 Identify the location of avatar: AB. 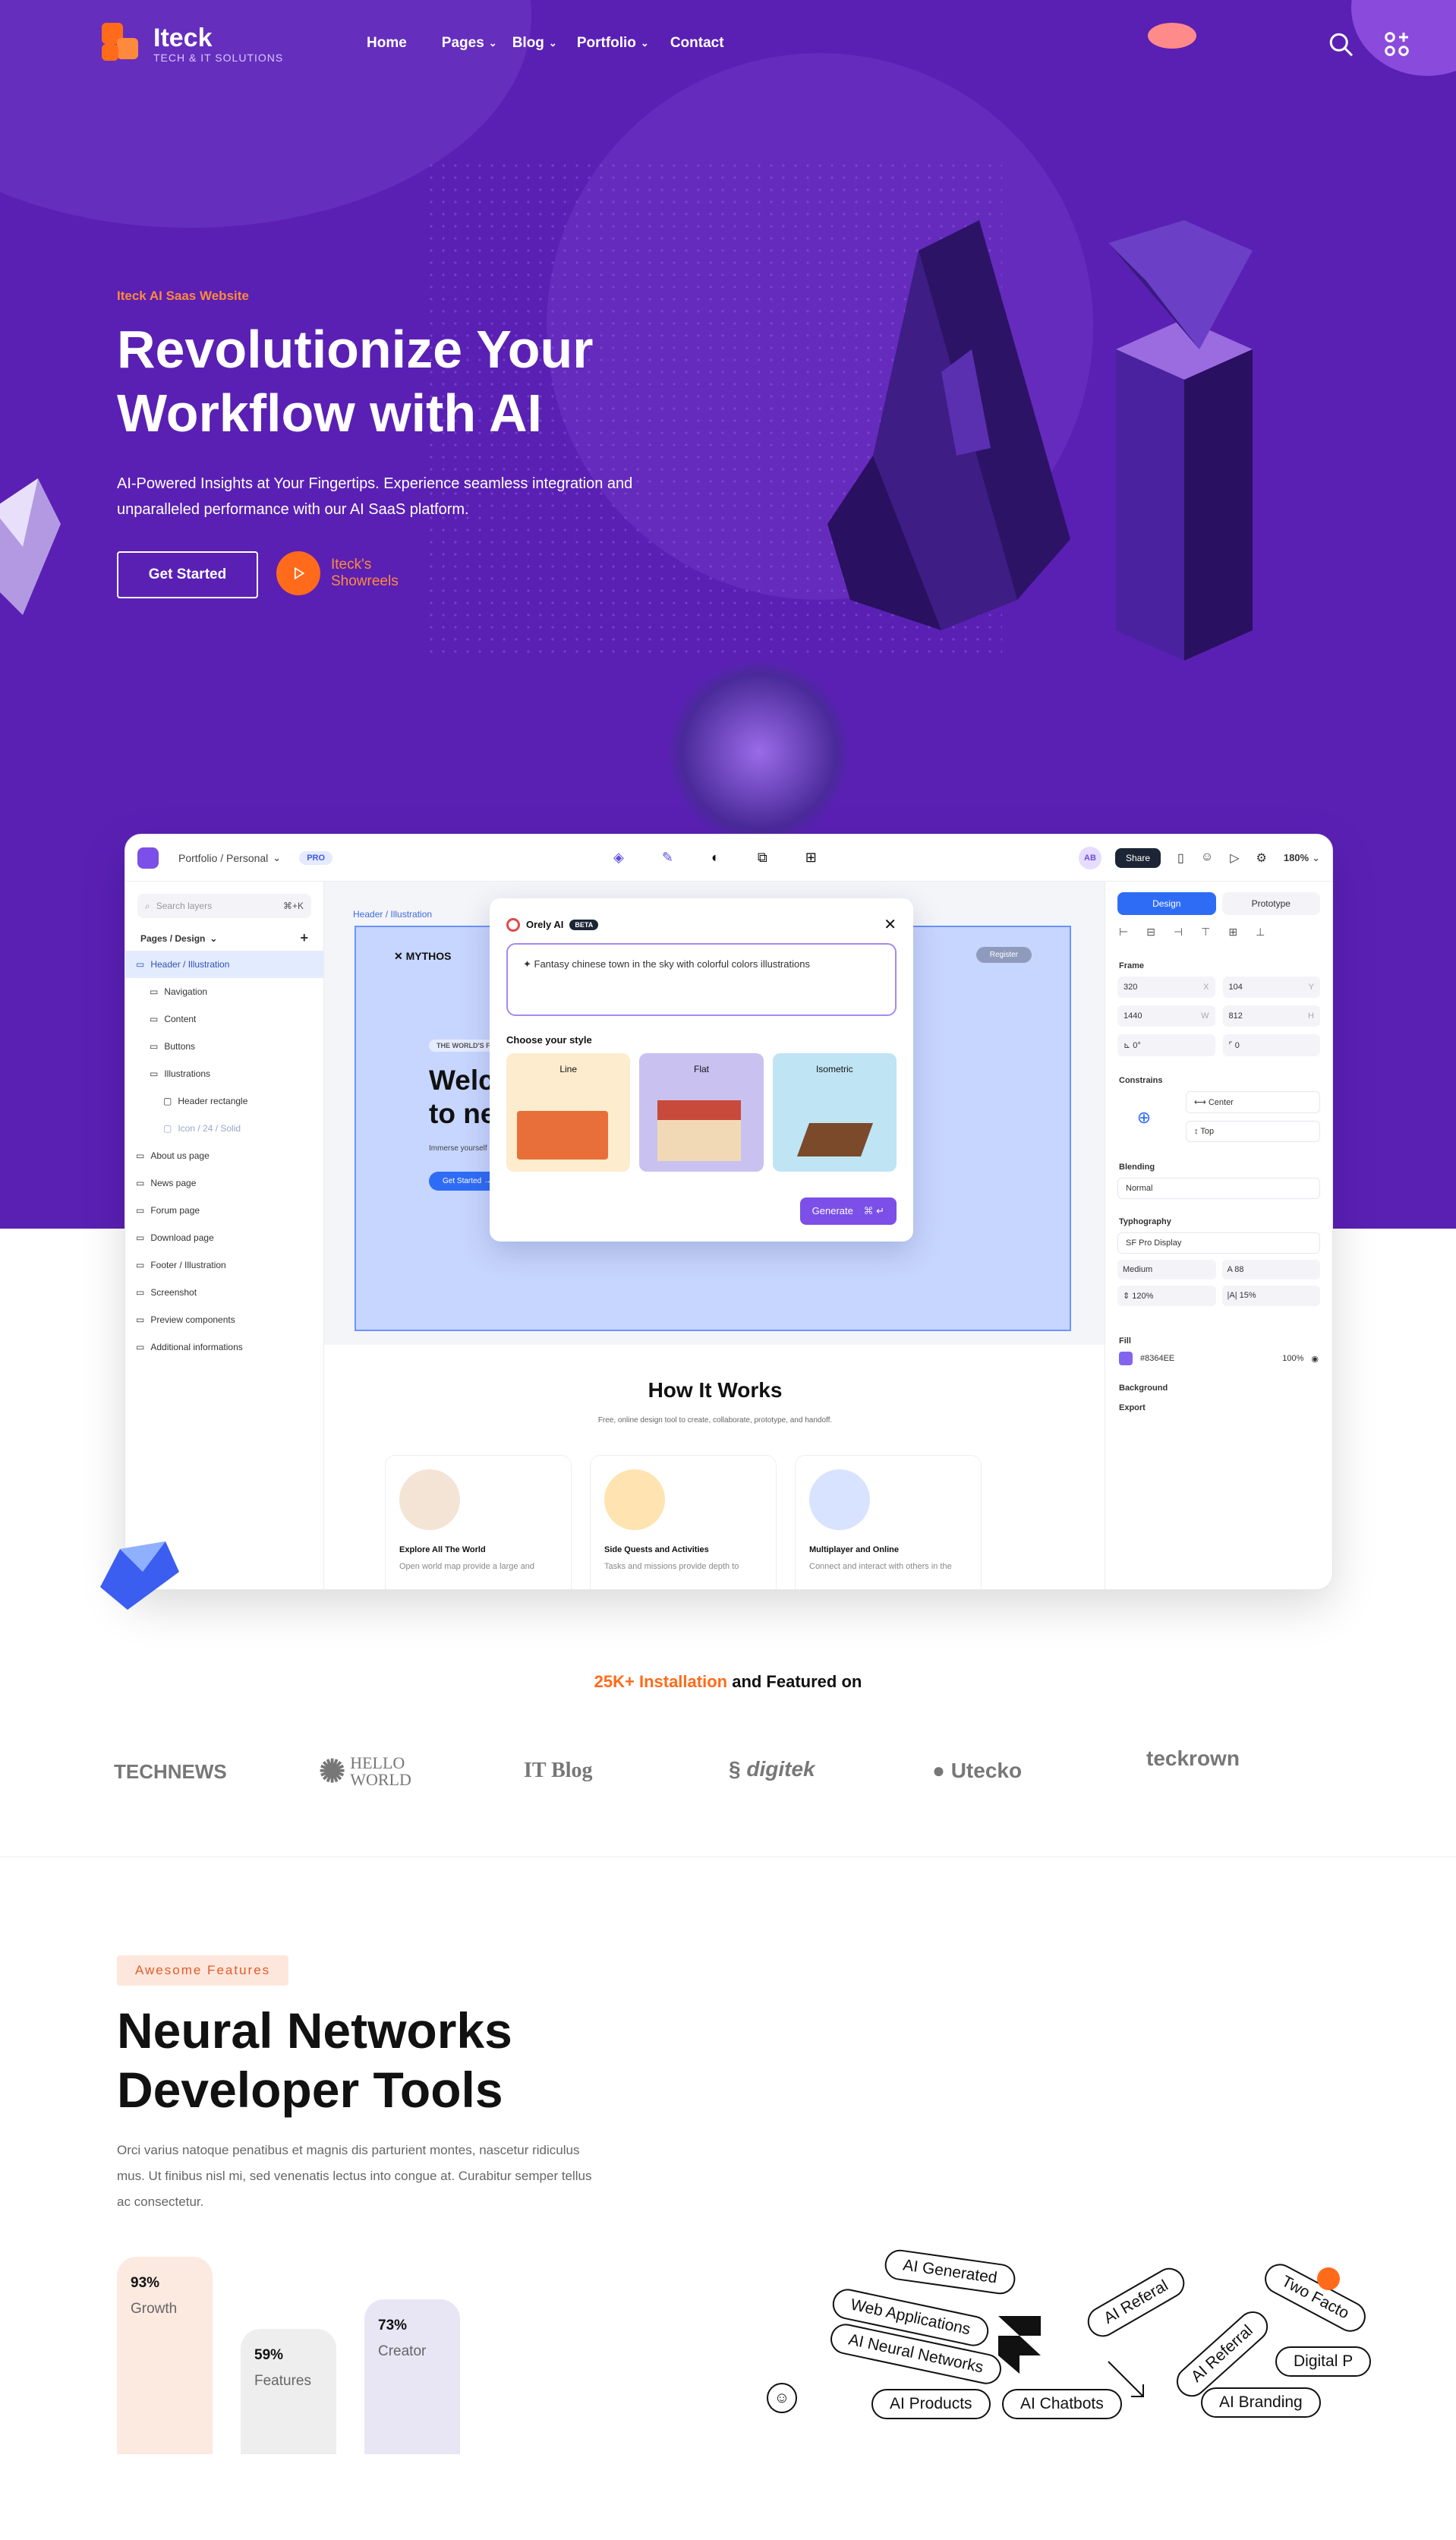
(1090, 858).